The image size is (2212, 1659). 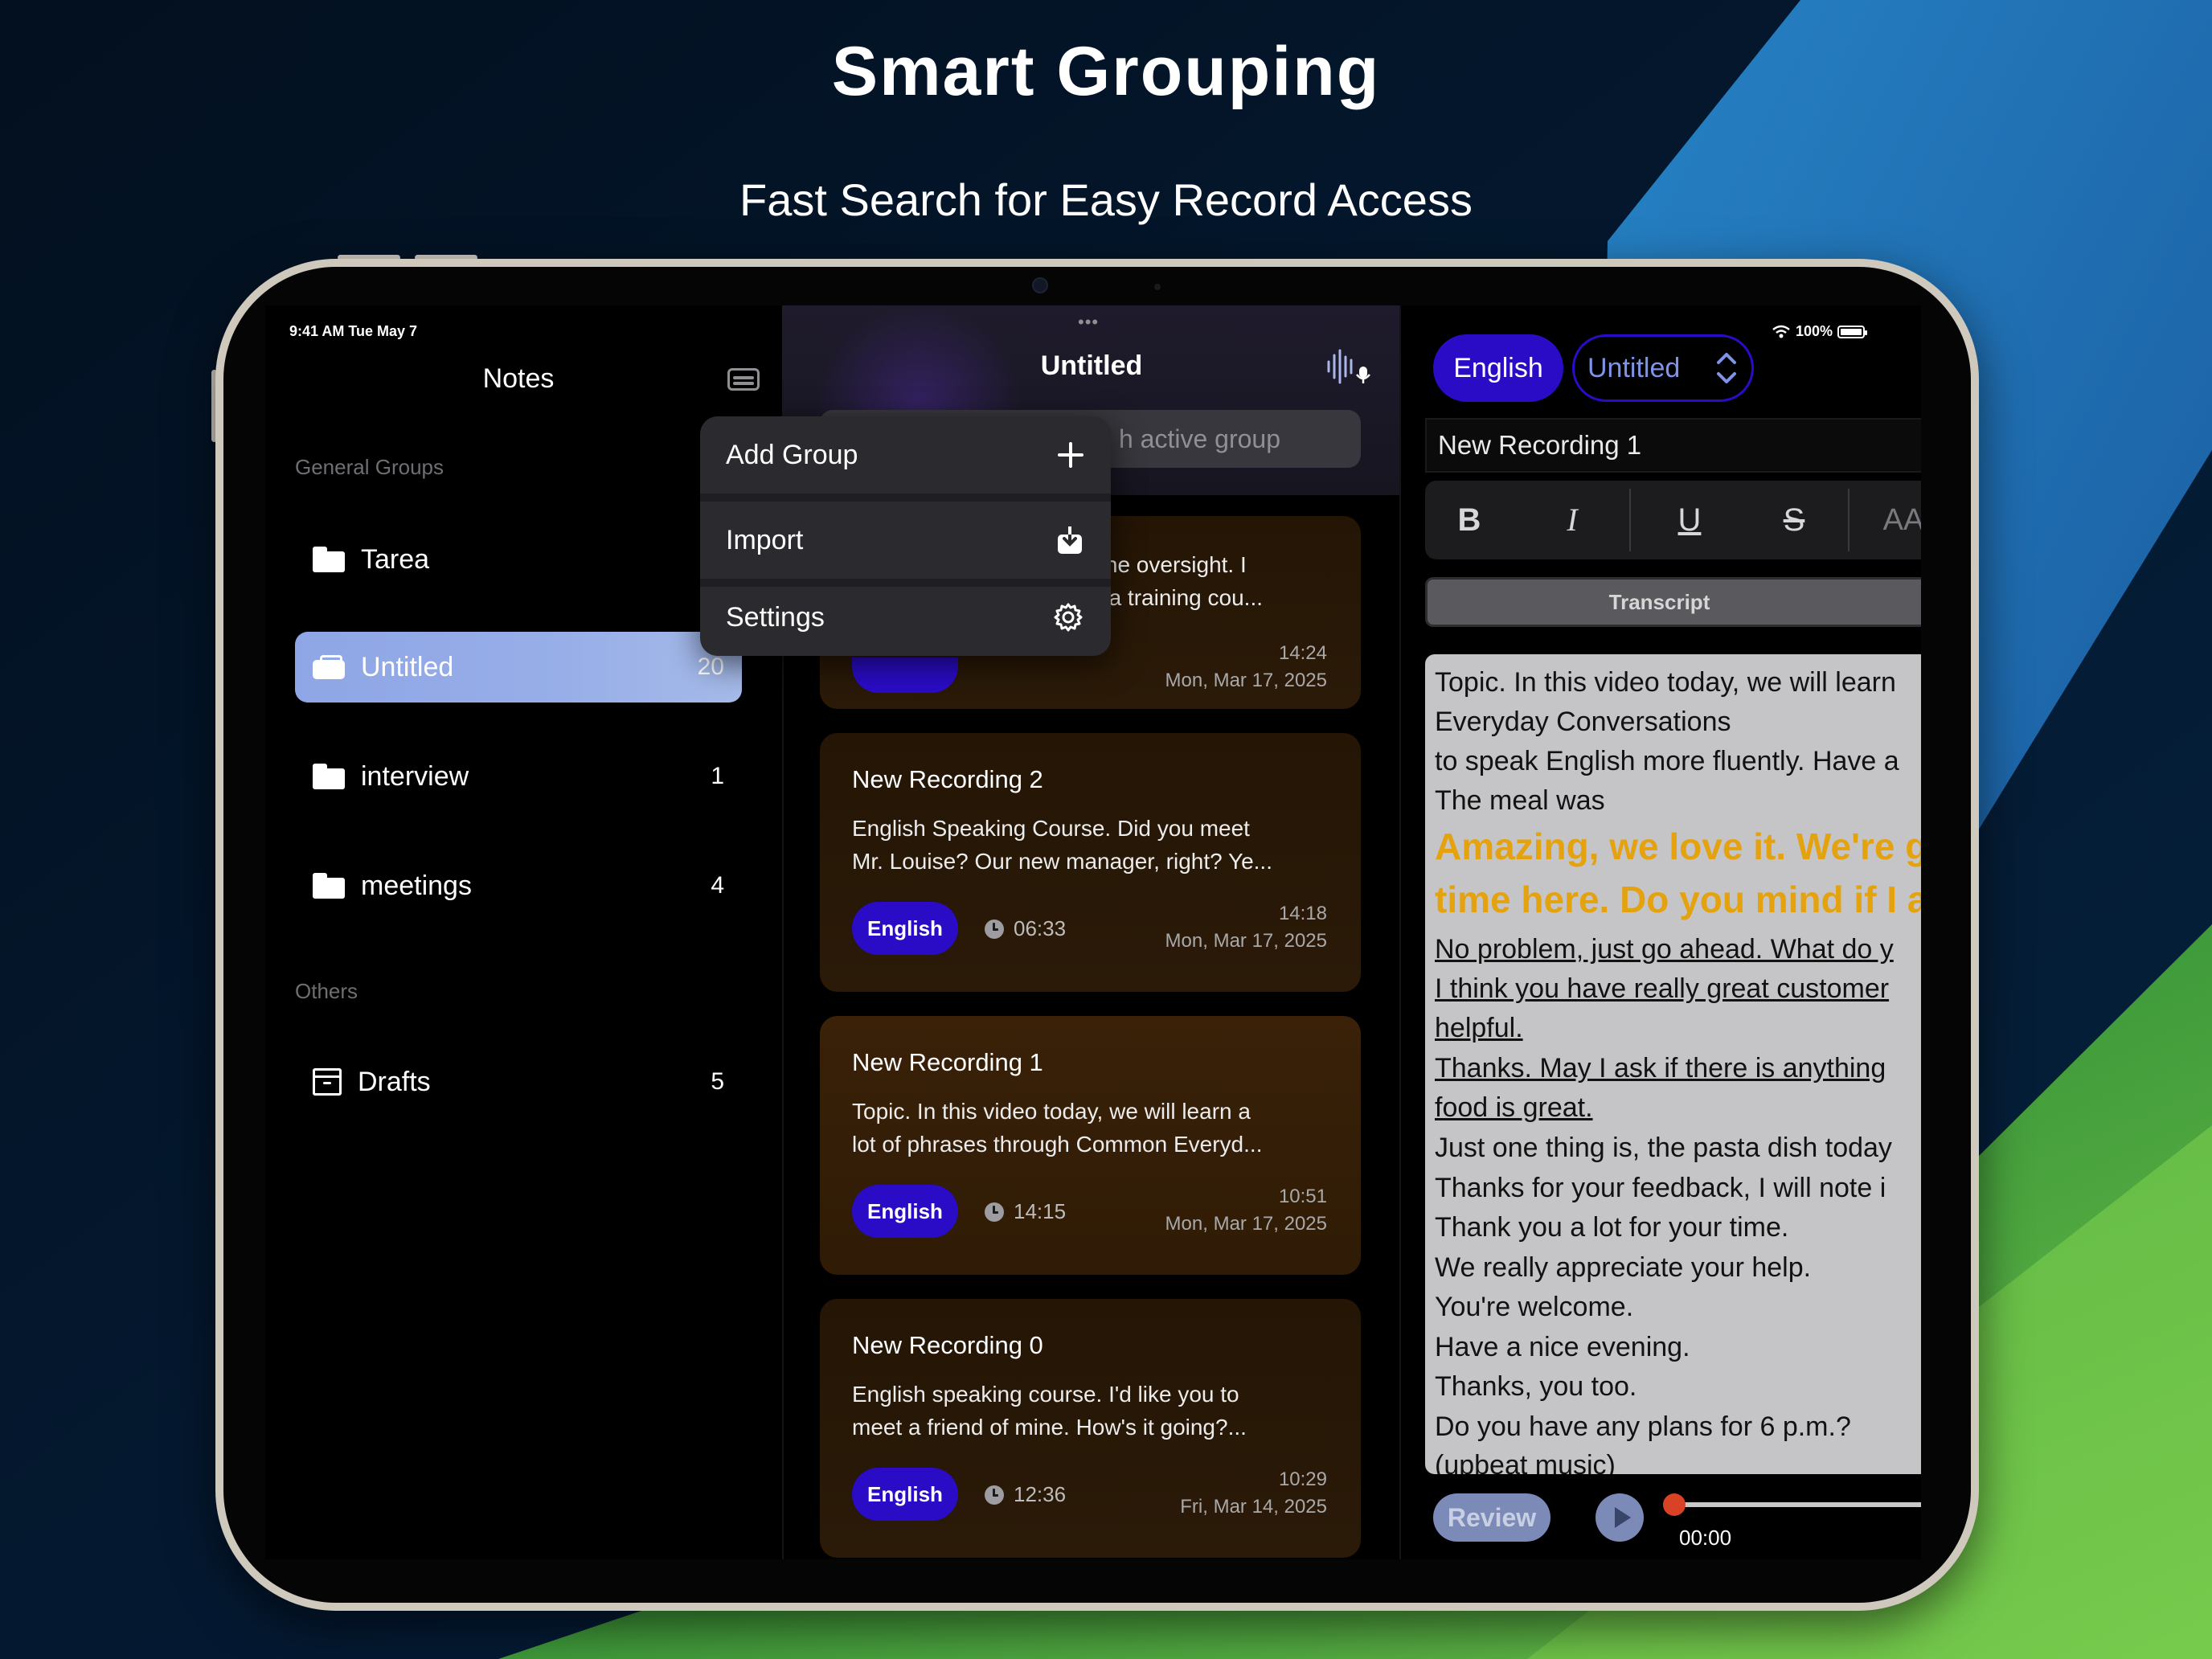 What do you see at coordinates (326, 991) in the screenshot?
I see `section-others: Others` at bounding box center [326, 991].